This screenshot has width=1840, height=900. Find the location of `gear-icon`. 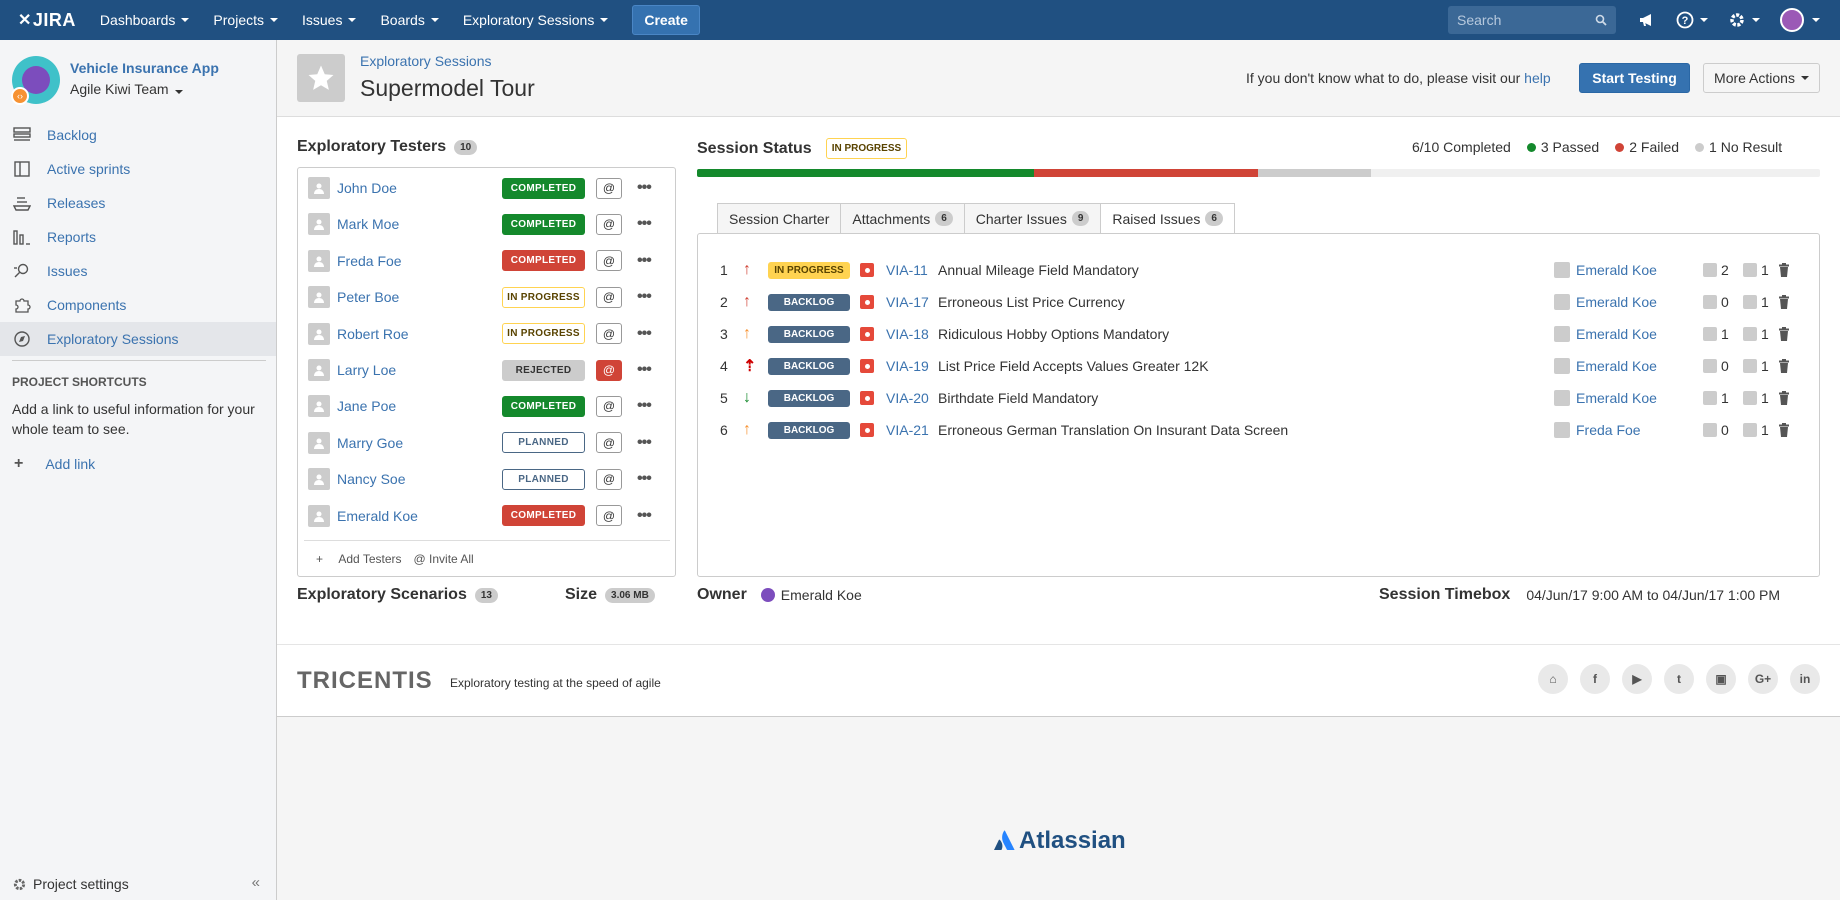

gear-icon is located at coordinates (1744, 20).